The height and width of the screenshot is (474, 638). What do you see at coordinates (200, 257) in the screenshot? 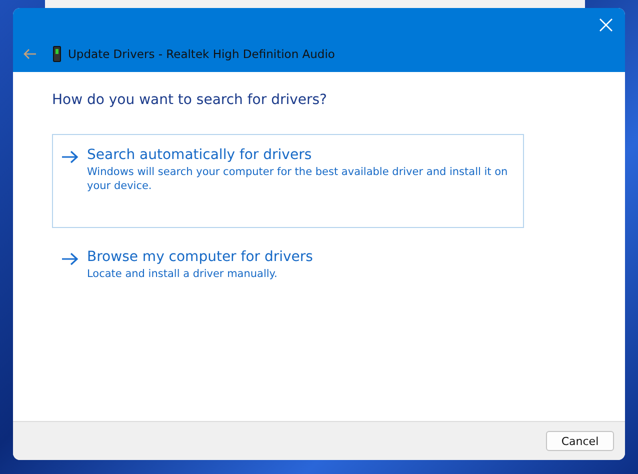
I see `option-title: Browse my computer for drivers` at bounding box center [200, 257].